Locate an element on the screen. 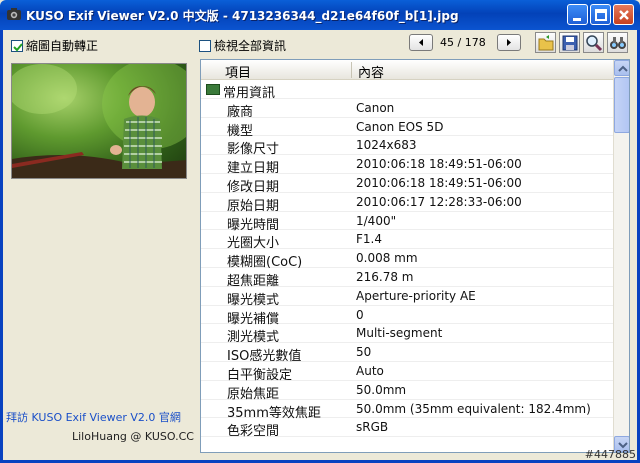 Image resolution: width=640 pixels, height=463 pixels. image-group-icon is located at coordinates (213, 89).